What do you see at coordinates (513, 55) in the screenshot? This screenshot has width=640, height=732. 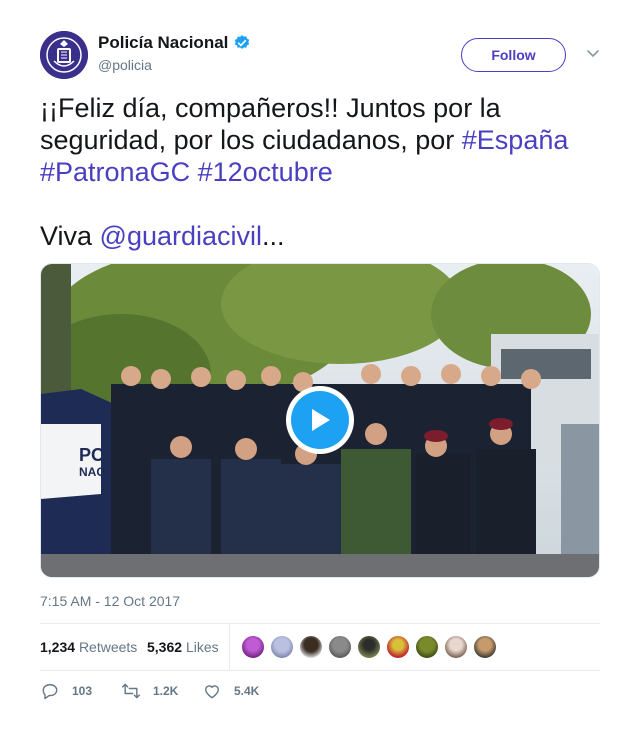 I see `follow-button: Follow` at bounding box center [513, 55].